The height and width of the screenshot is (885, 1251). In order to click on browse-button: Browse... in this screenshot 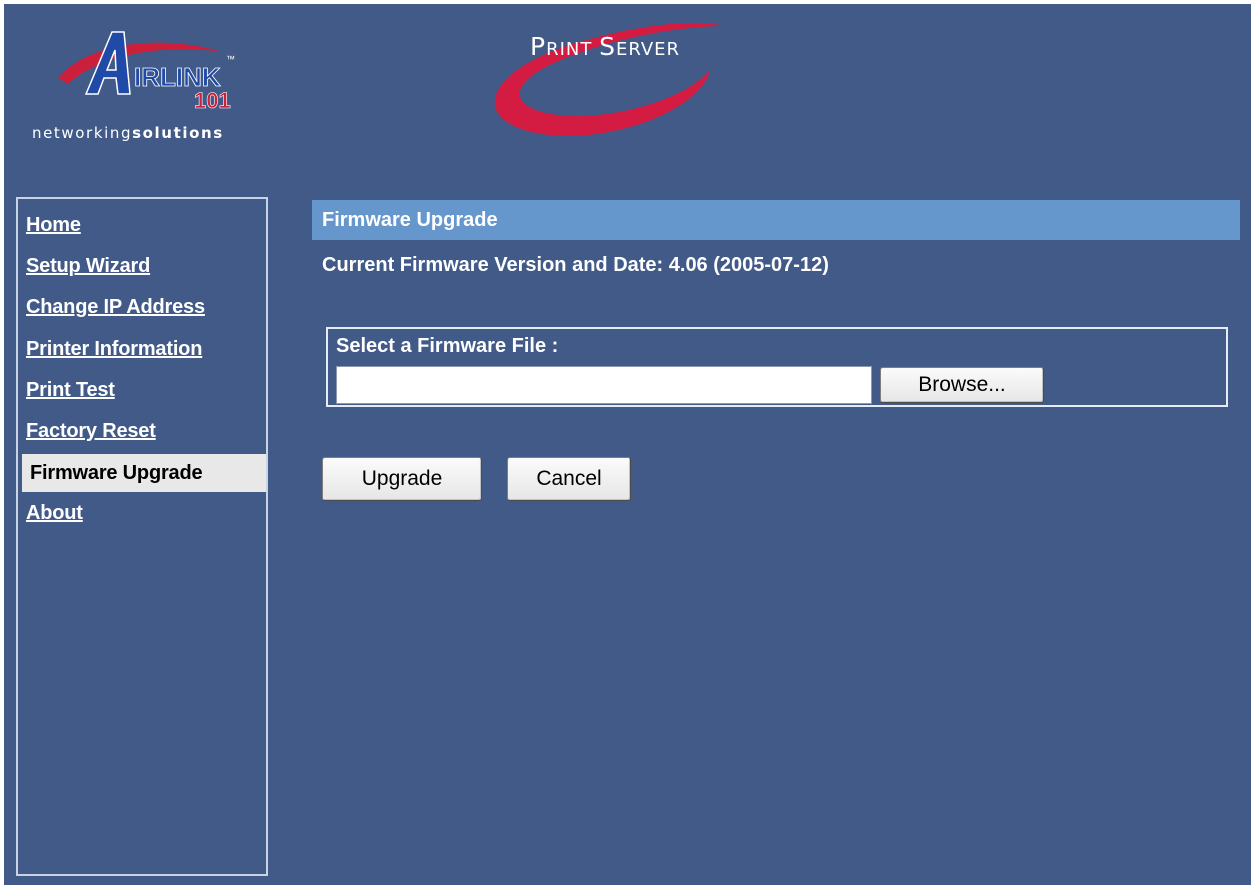, I will do `click(962, 385)`.